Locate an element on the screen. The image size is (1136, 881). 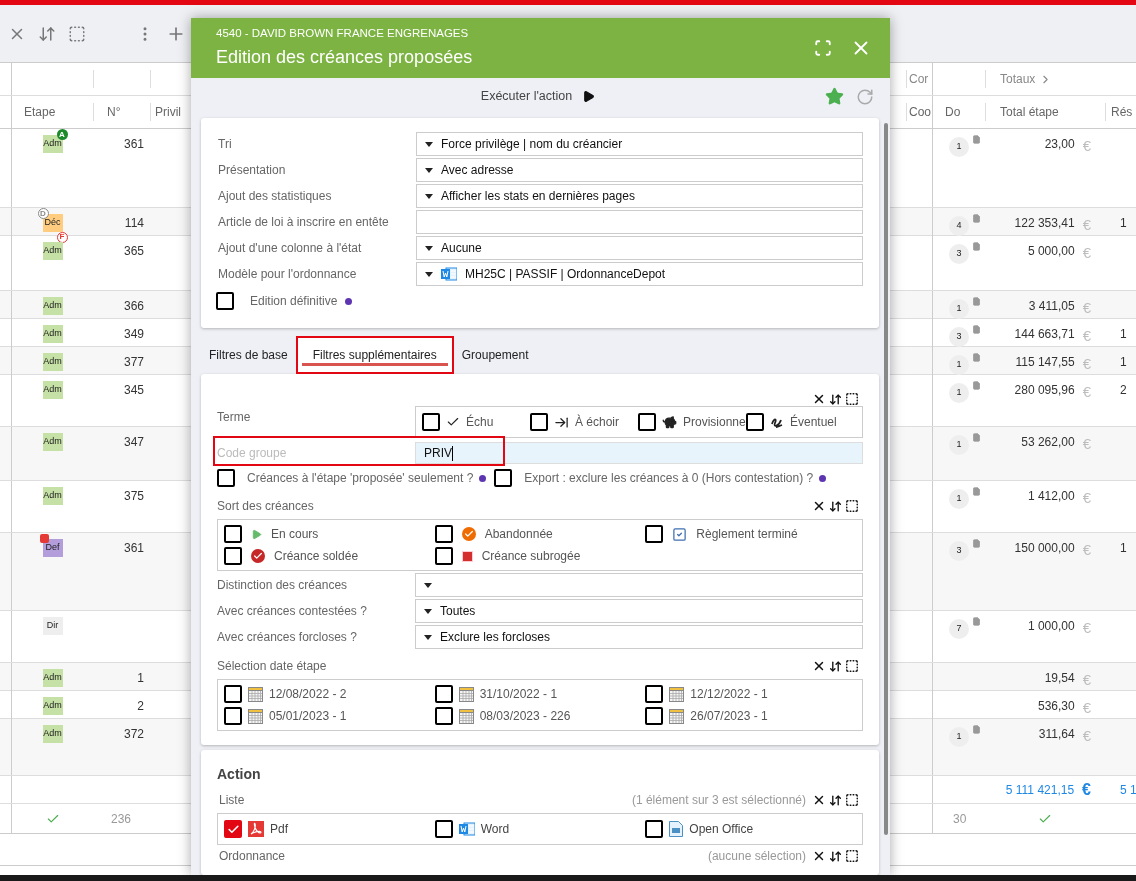
star-icon is located at coordinates (834, 96).